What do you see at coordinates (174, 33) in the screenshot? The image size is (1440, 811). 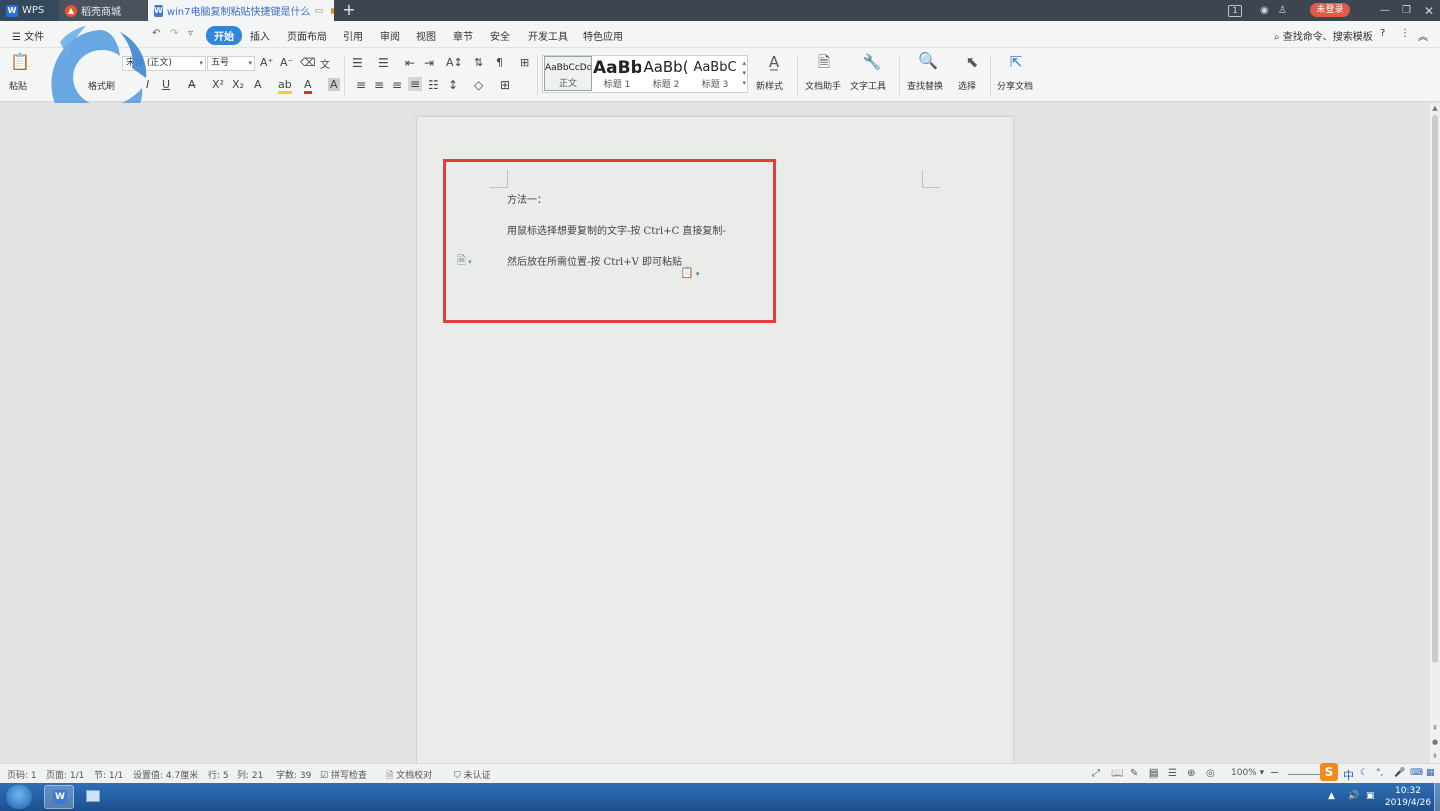 I see `redo-icon: ↷` at bounding box center [174, 33].